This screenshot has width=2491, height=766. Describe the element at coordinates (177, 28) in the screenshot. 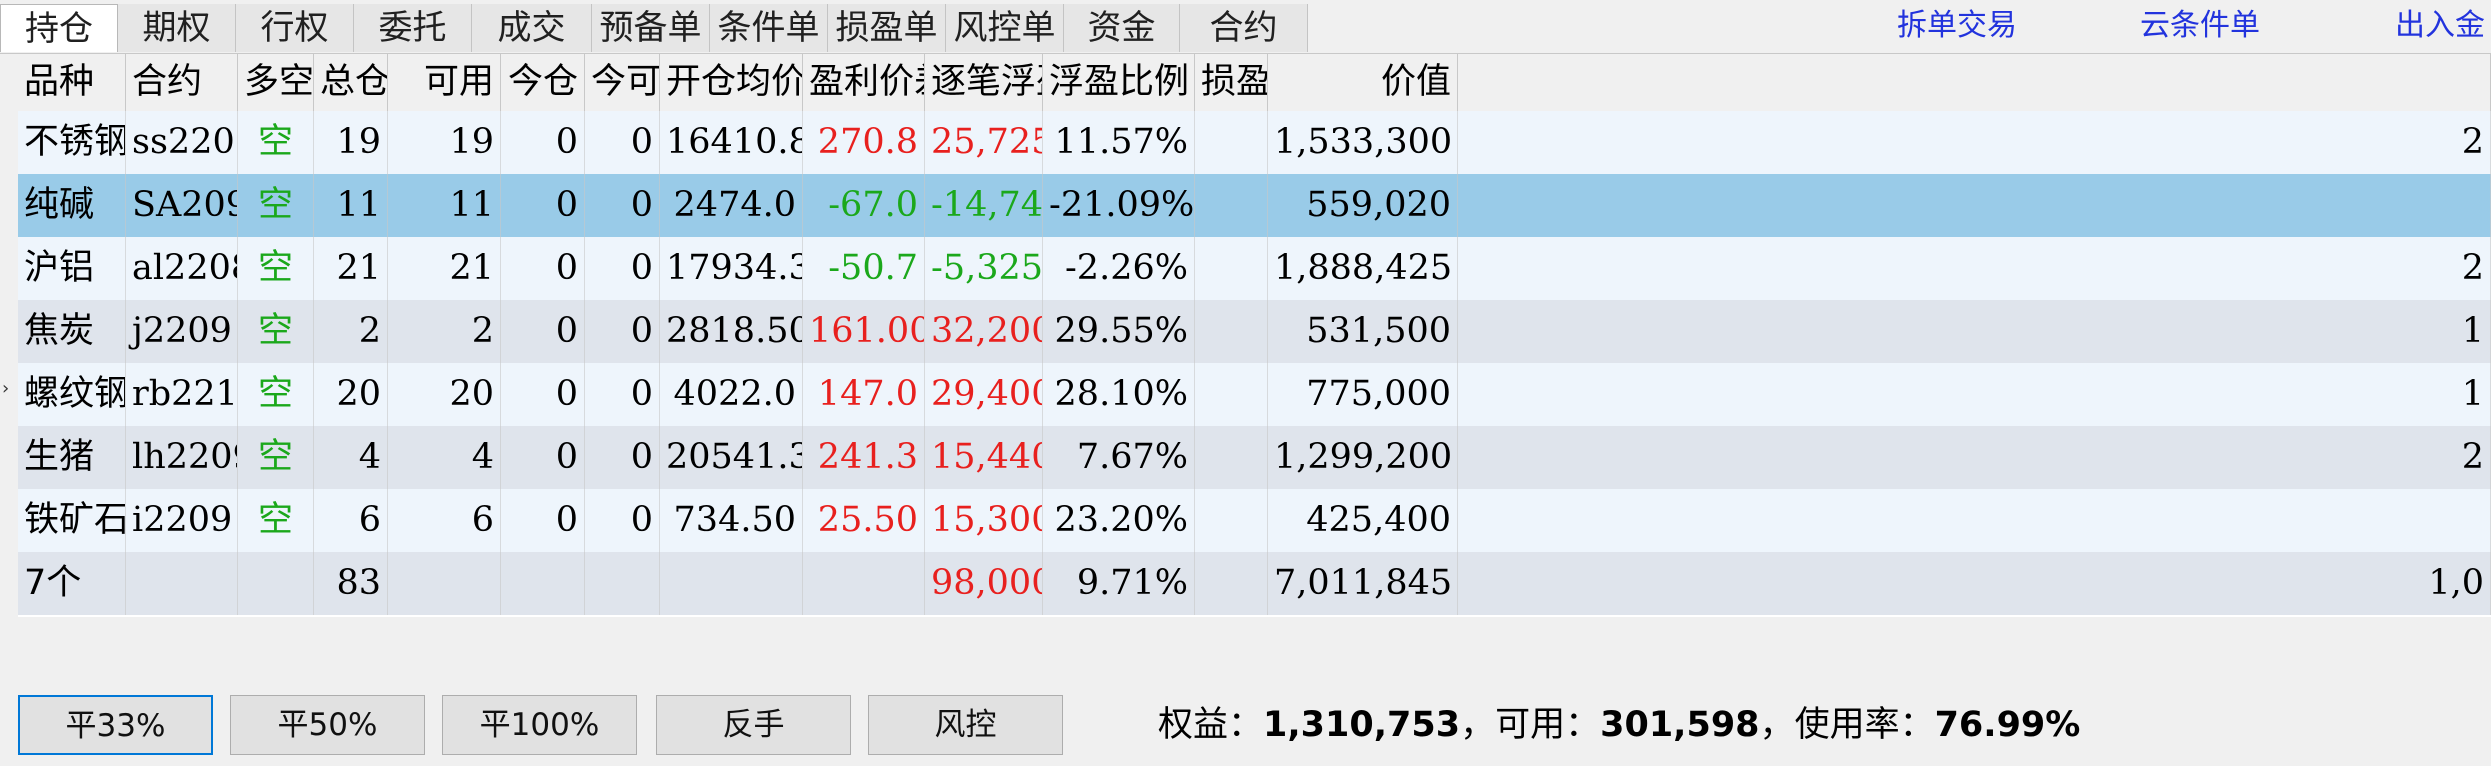

I see `tab-1: 期权` at that location.